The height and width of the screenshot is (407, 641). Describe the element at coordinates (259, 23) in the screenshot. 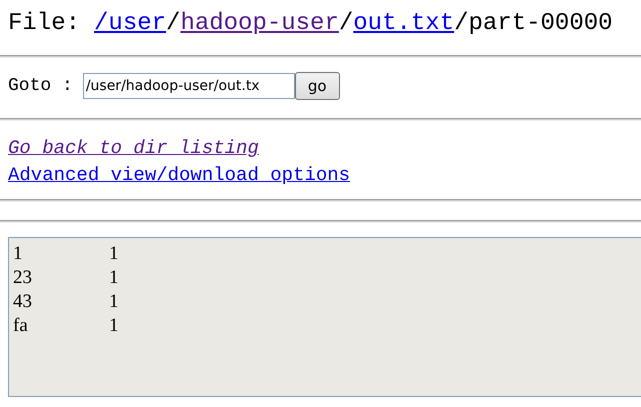

I see `path-link: hadoop-user` at that location.